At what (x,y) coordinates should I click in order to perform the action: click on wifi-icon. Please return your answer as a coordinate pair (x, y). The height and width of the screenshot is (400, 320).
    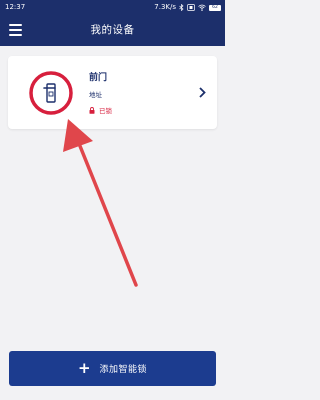
    Looking at the image, I should click on (202, 7).